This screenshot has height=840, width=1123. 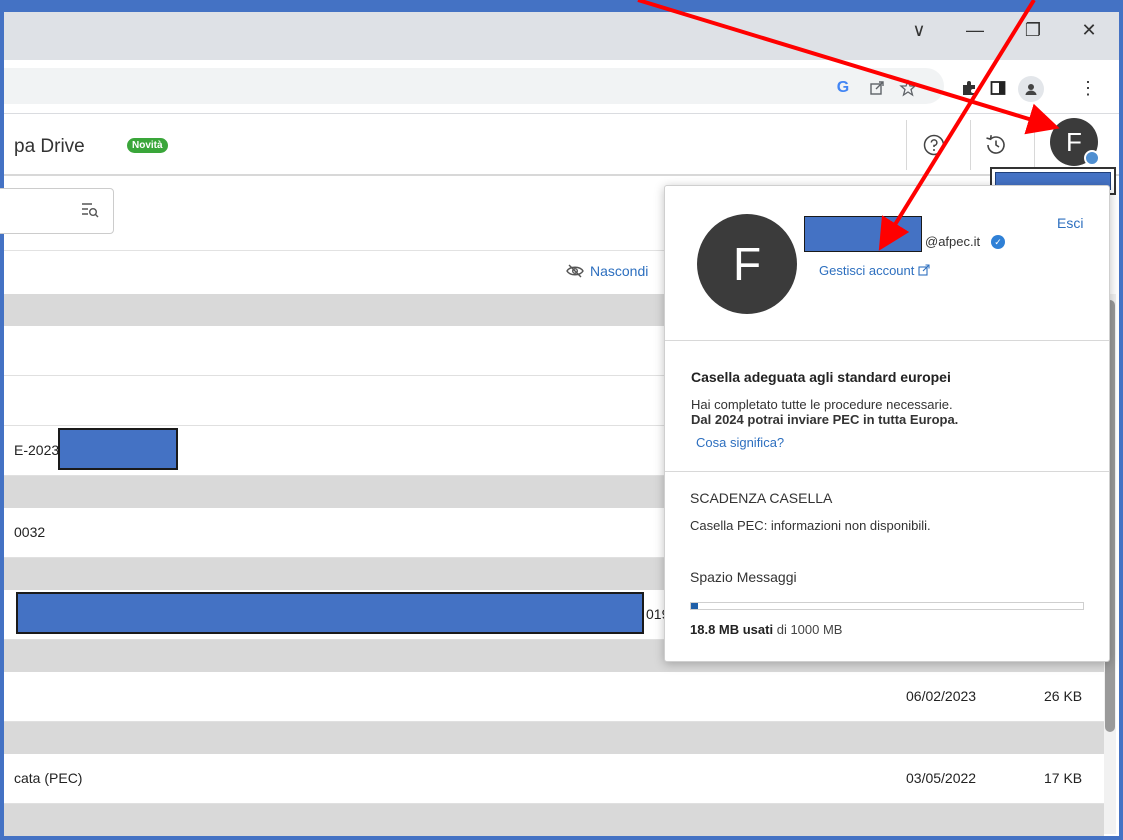 What do you see at coordinates (561, 6) in the screenshot?
I see `top-border` at bounding box center [561, 6].